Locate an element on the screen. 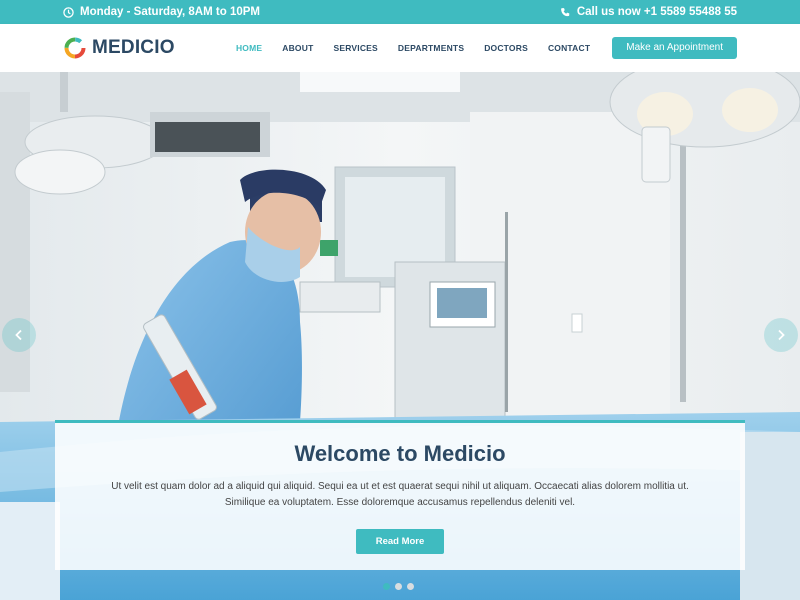  nav-about: ABOUT is located at coordinates (297, 48).